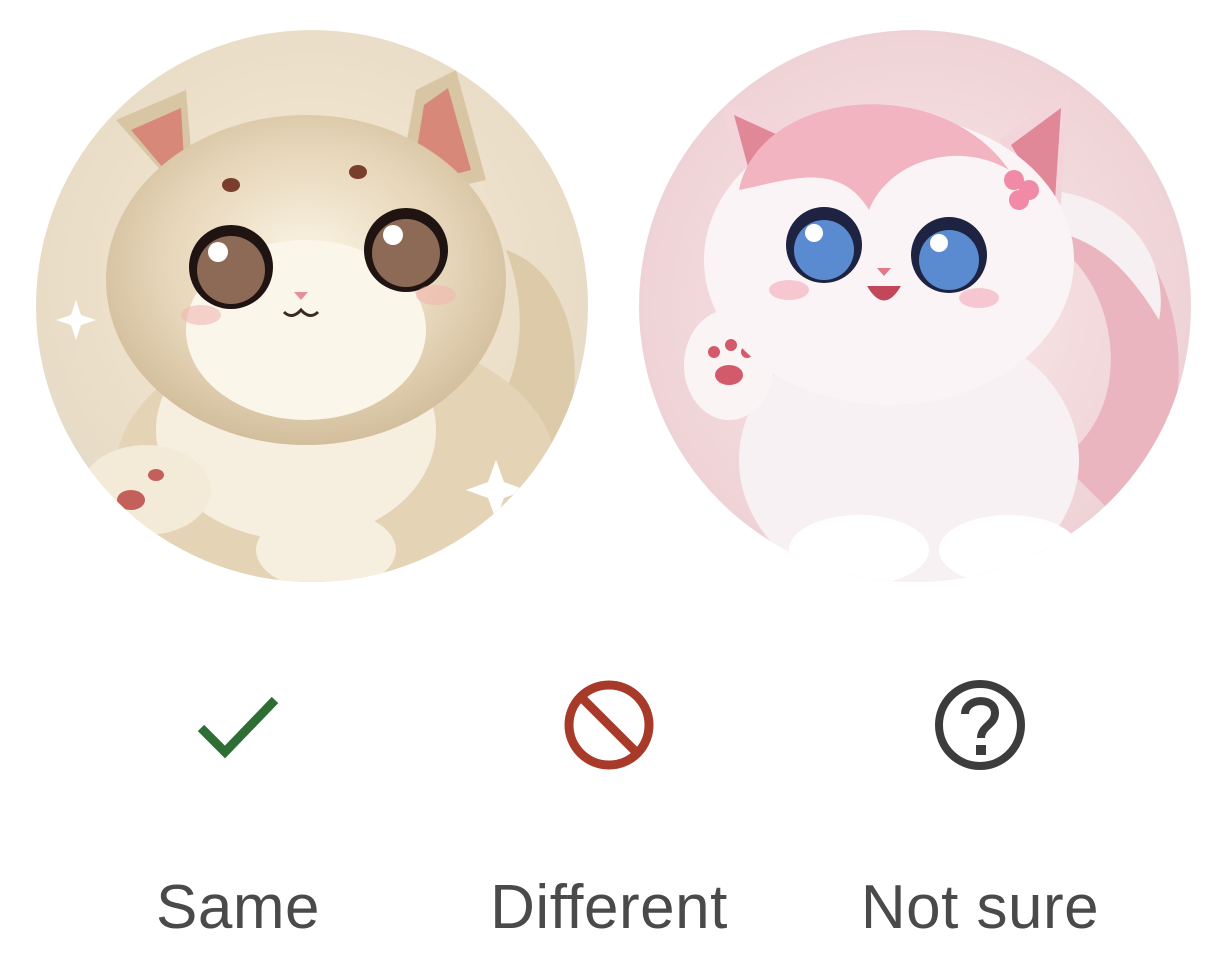 This screenshot has height=973, width=1219. I want to click on prohibited-icon, so click(609, 725).